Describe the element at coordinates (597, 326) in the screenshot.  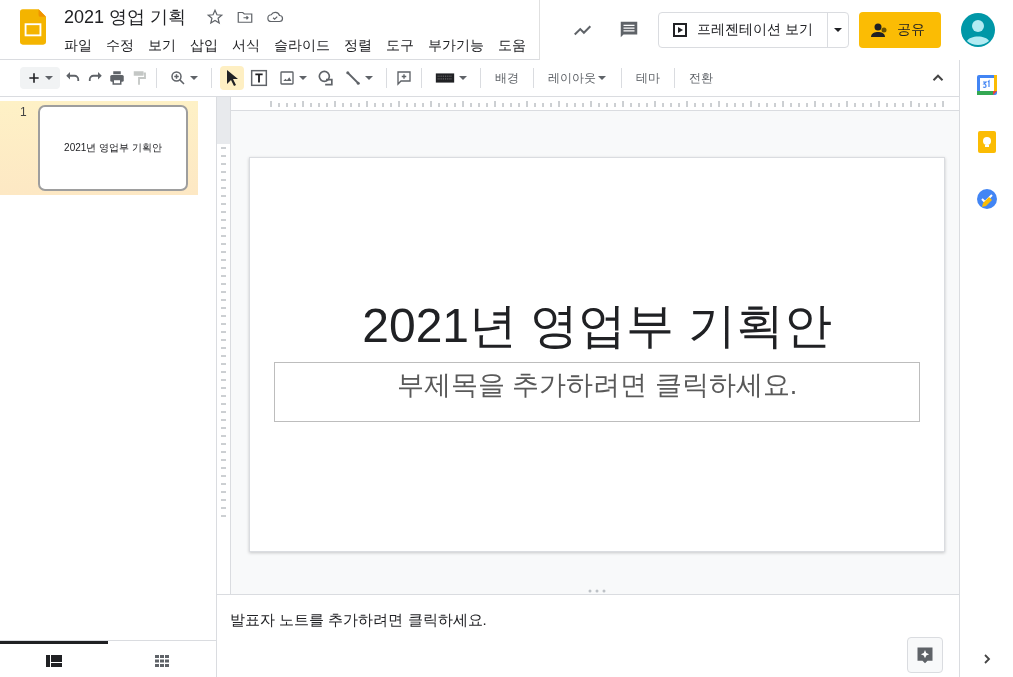
I see `slide-title: 2021년 영업부 기획안` at that location.